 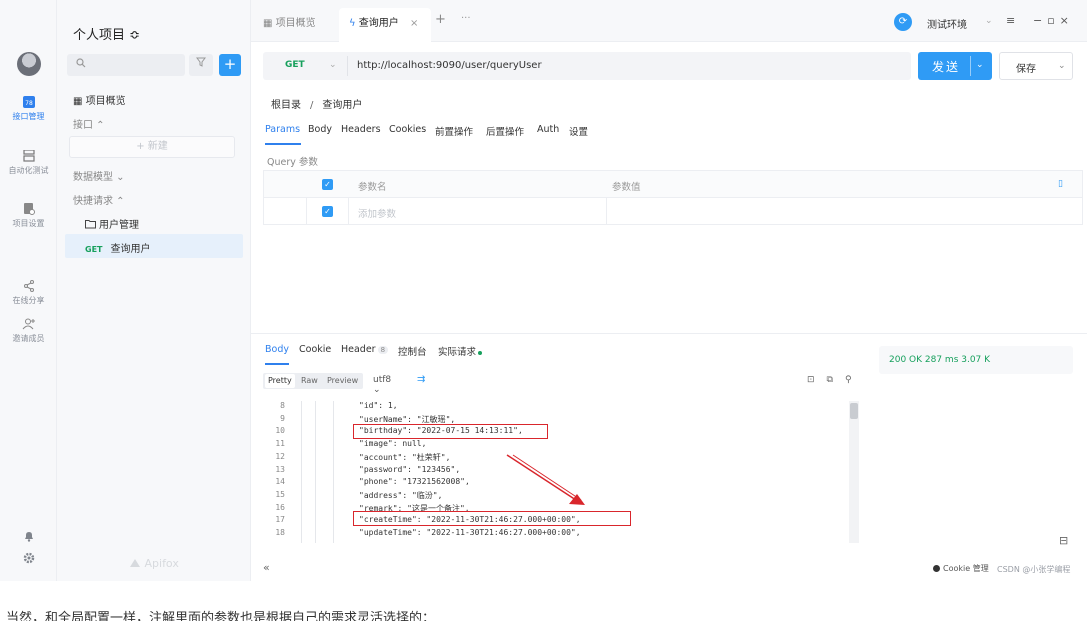 I want to click on rail-label: 自动化测试, so click(x=28, y=170).